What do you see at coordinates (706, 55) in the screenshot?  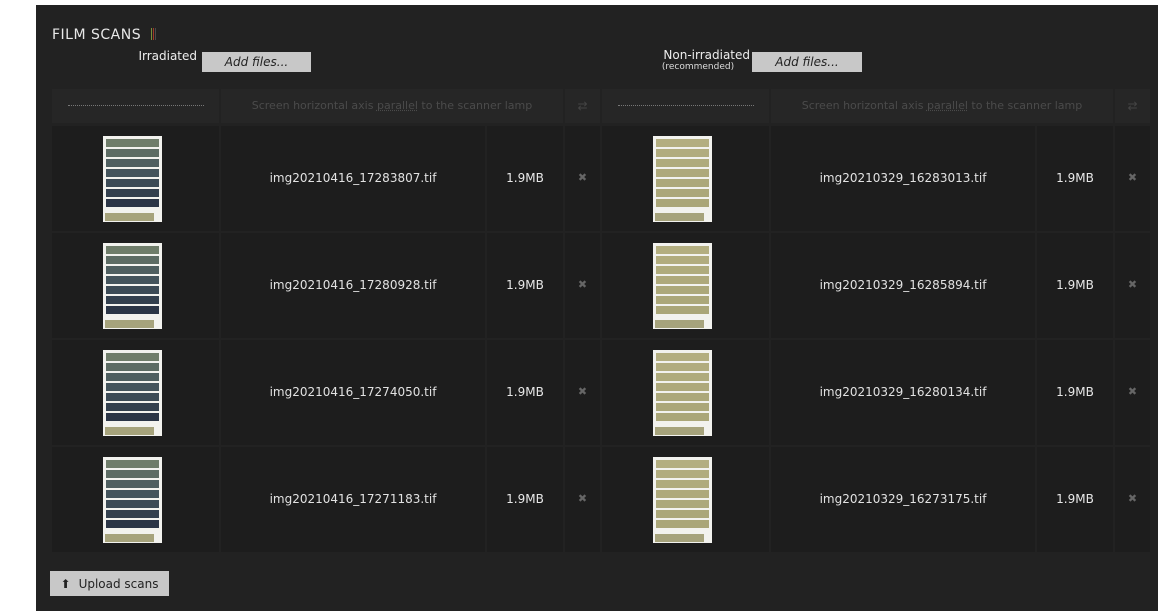 I see `non-irradiated-label-text: Non-irradiated` at bounding box center [706, 55].